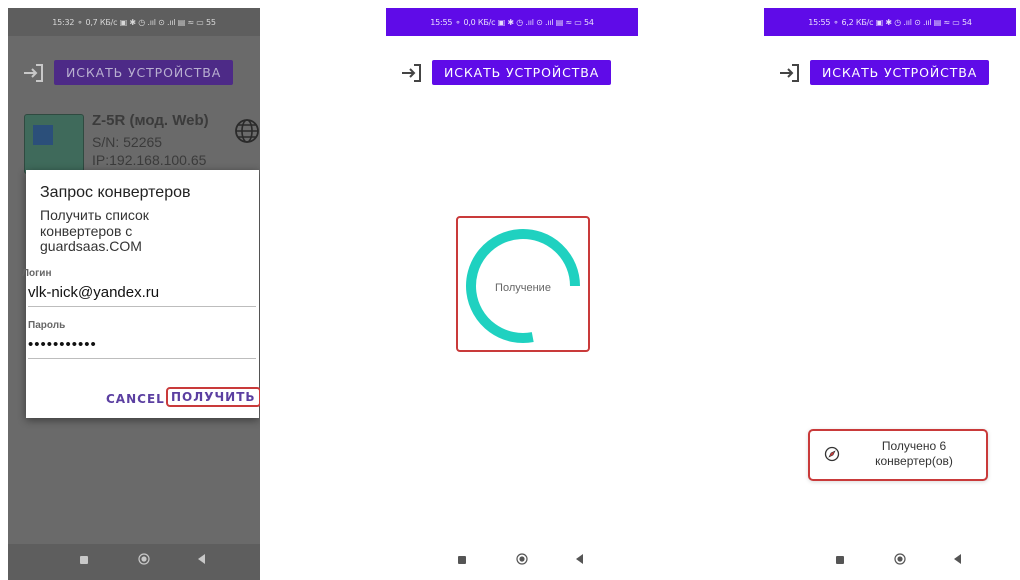 The width and height of the screenshot is (1020, 580). Describe the element at coordinates (213, 397) in the screenshot. I see `get-button: ПОЛУЧИТЬ` at that location.